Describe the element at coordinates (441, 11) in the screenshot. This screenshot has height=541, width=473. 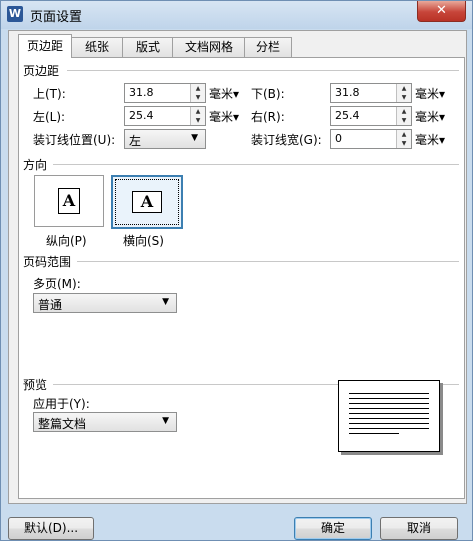
I see `close-button: ✕` at that location.